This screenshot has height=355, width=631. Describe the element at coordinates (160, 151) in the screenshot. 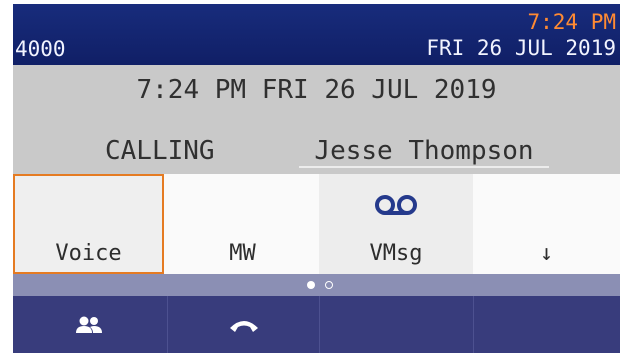

I see `call-state: CALLING` at that location.